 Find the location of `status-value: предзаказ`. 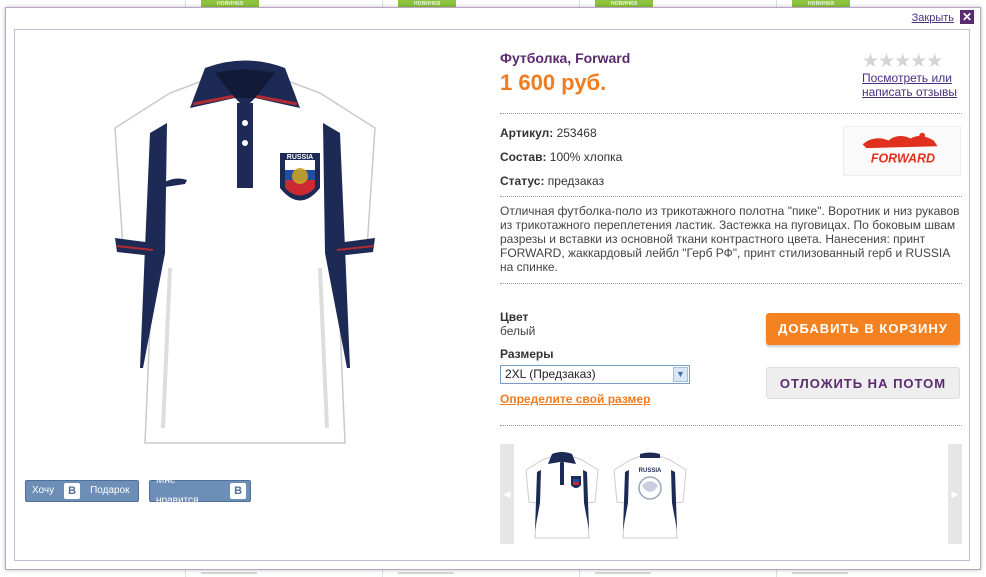

status-value: предзаказ is located at coordinates (576, 181).